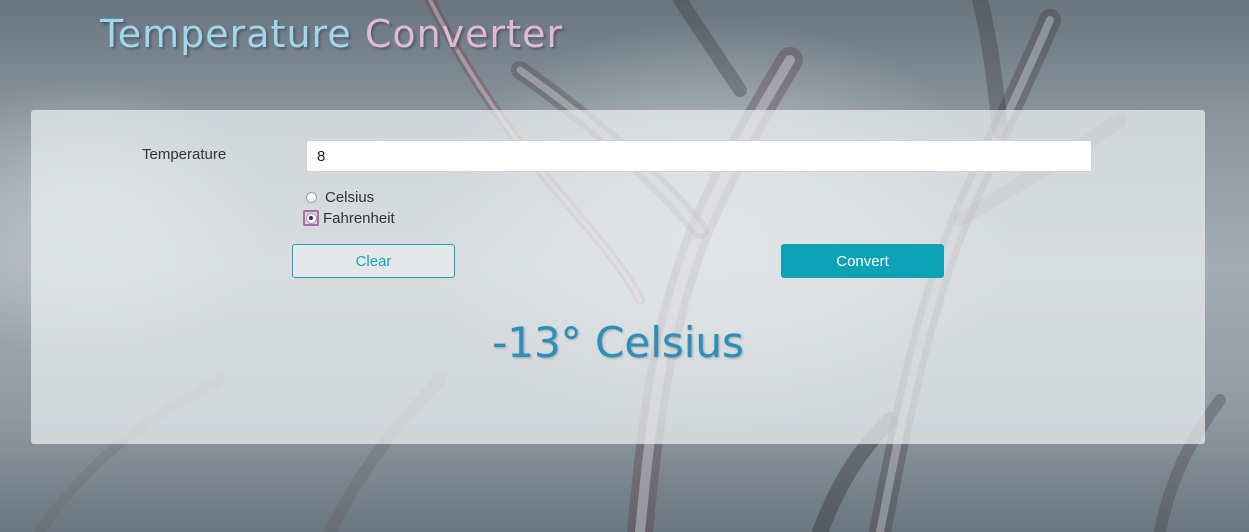 The width and height of the screenshot is (1249, 532). I want to click on app-title-accent: Converter, so click(464, 34).